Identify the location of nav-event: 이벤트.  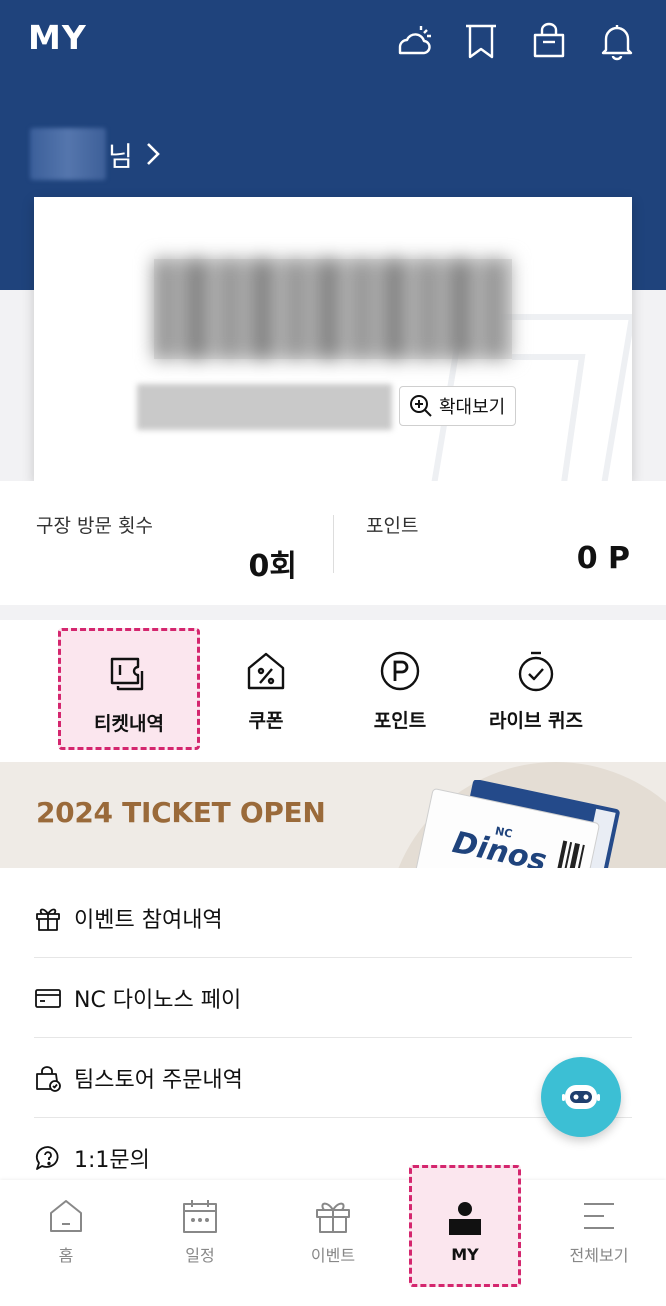
(333, 1242).